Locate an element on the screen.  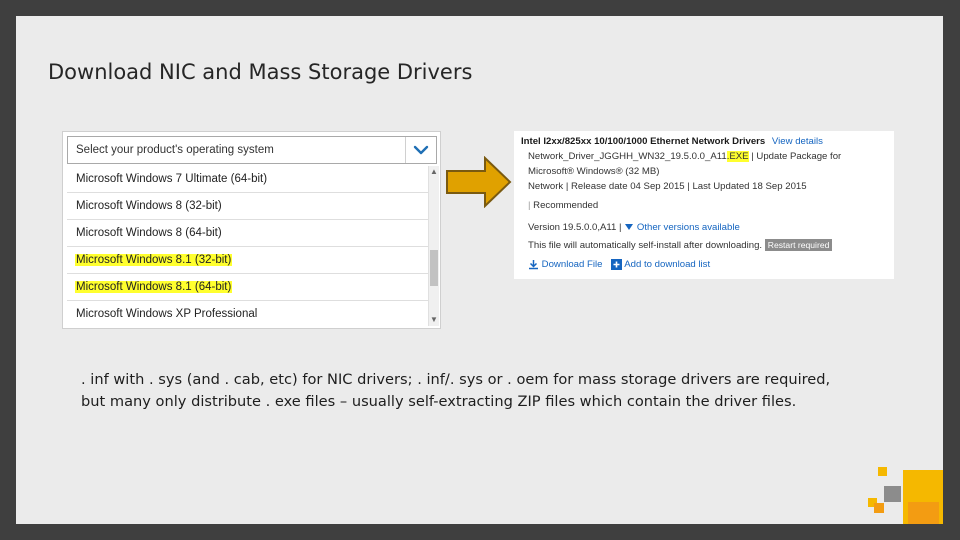
download-file-label: Download File is located at coordinates (572, 265).